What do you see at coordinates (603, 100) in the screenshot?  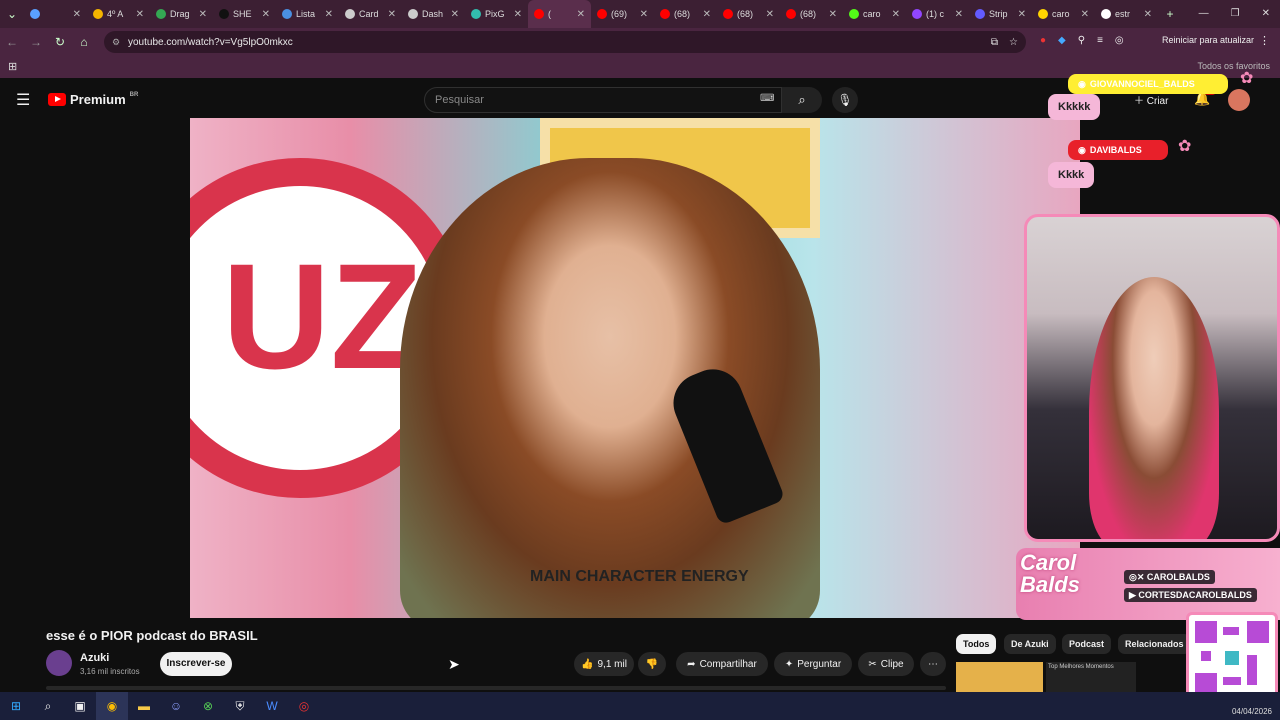 I see `search-input: Pesquisar` at bounding box center [603, 100].